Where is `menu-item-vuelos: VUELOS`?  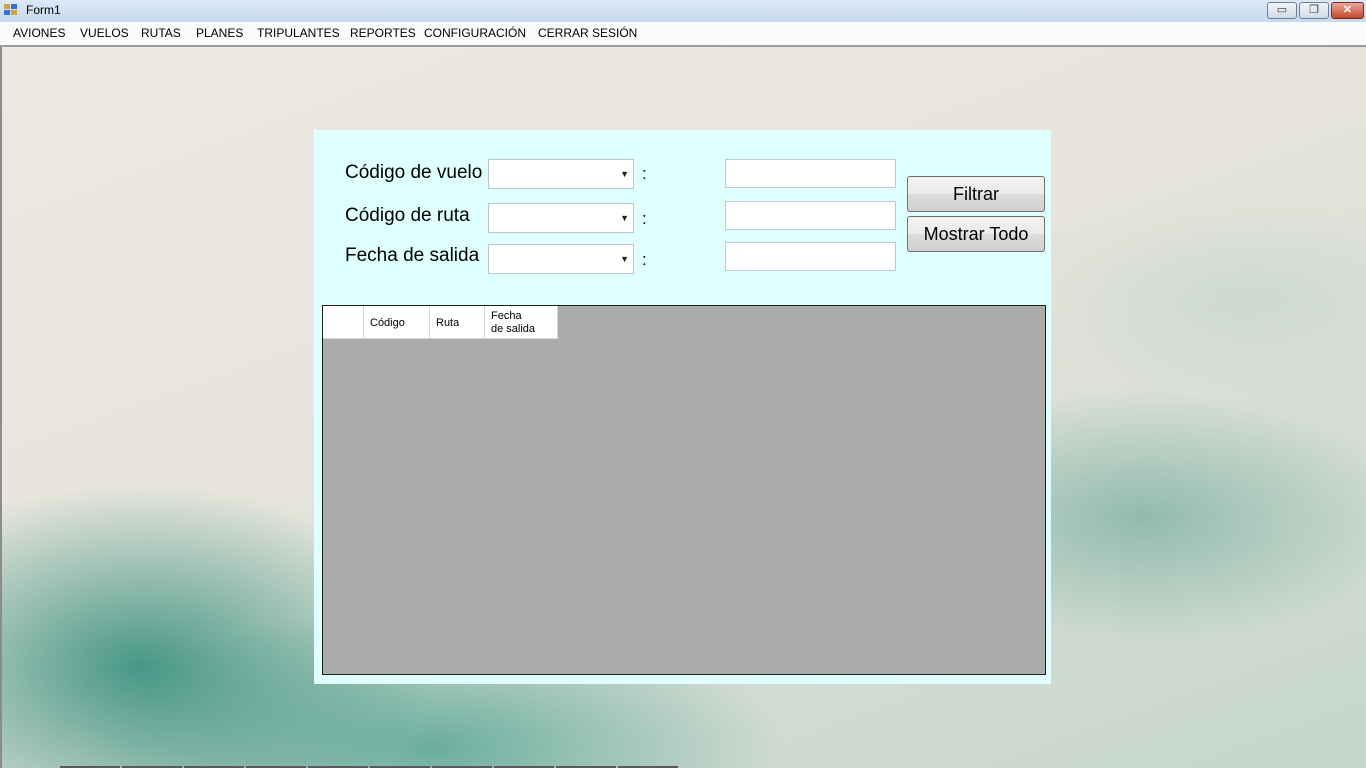 menu-item-vuelos: VUELOS is located at coordinates (104, 33).